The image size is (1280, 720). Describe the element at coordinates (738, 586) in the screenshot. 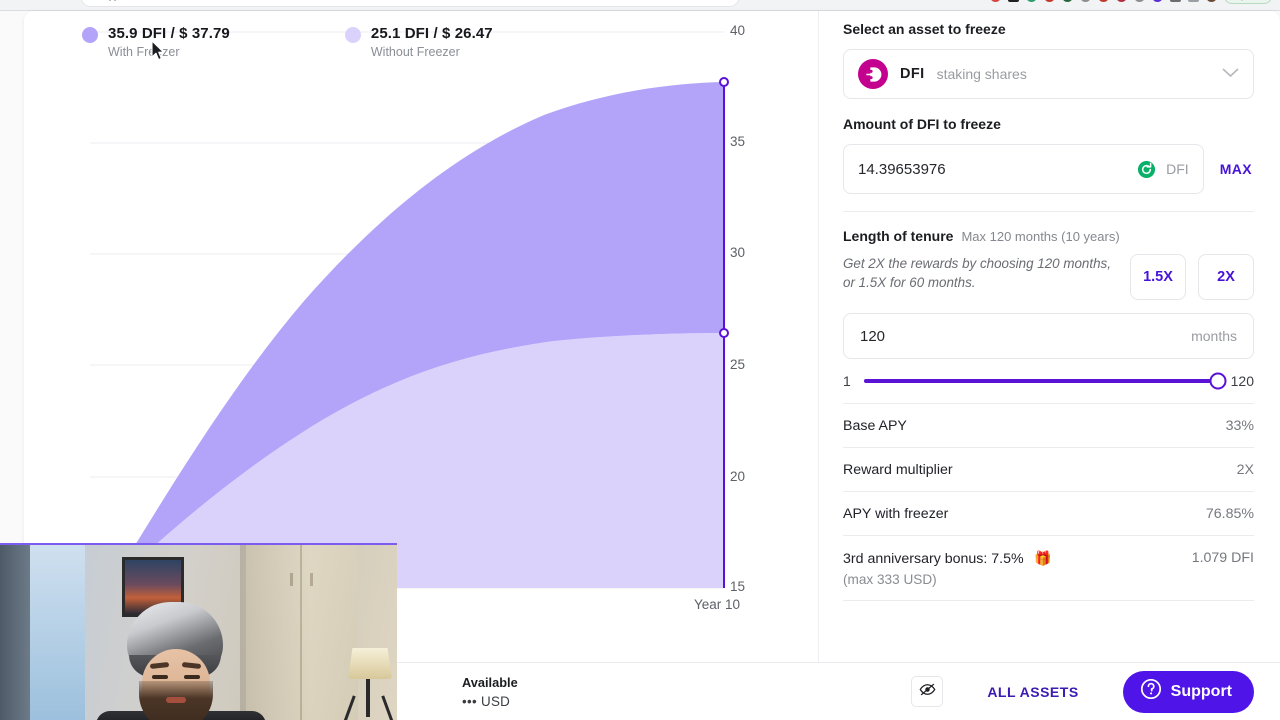

I see `y-tick-15: 15` at that location.